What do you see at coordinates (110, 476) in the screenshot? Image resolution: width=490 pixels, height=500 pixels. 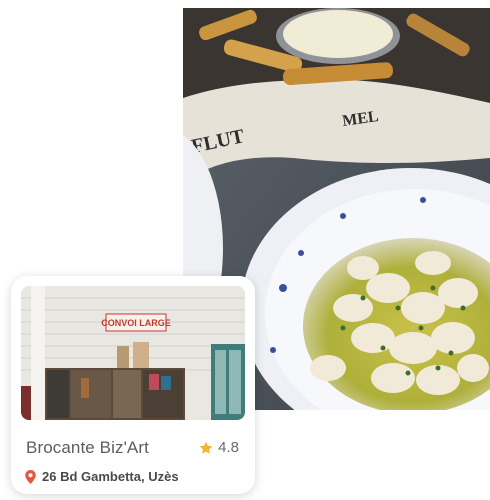 I see `address-text: 26 Bd Gambetta, Uzès` at bounding box center [110, 476].